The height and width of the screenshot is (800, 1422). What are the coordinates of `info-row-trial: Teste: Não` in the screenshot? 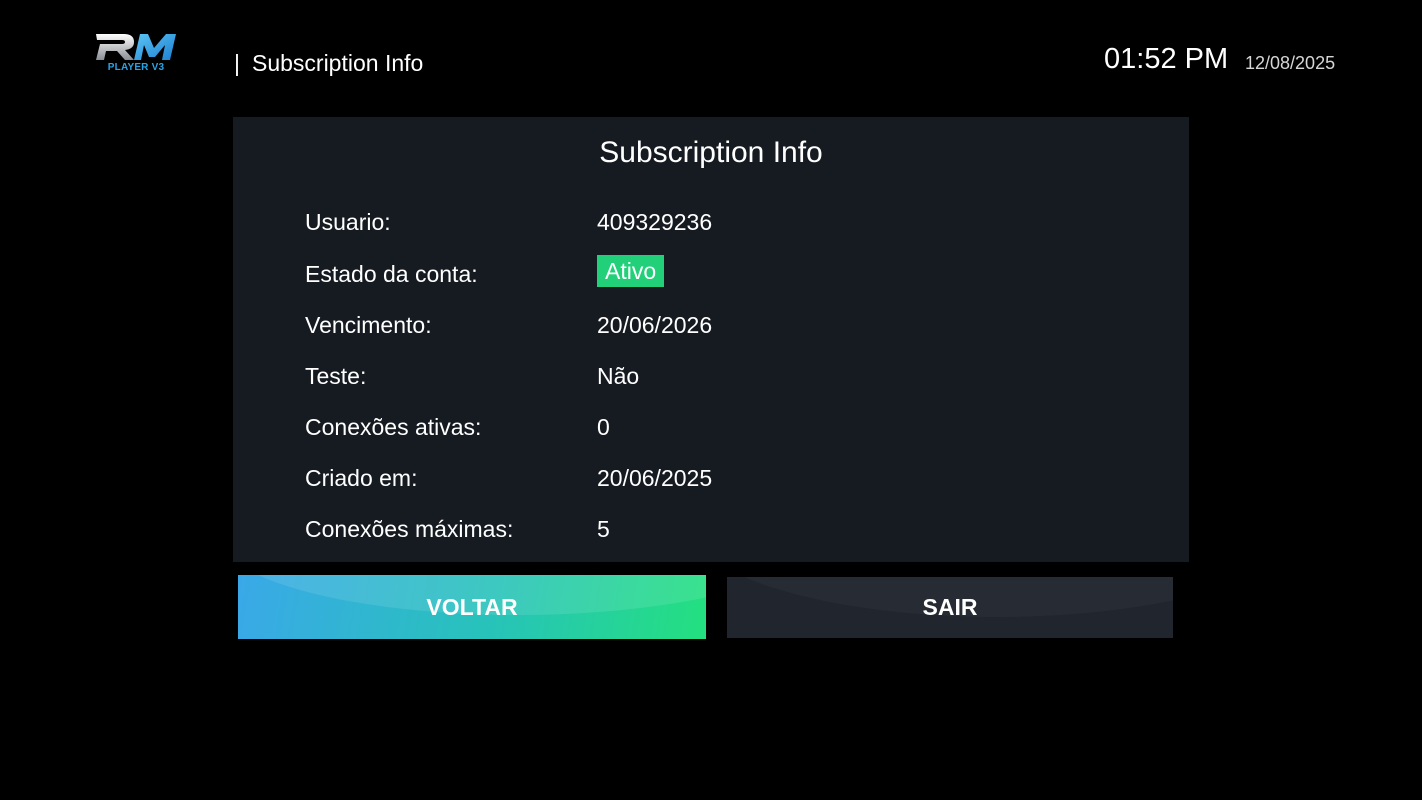 It's located at (655, 374).